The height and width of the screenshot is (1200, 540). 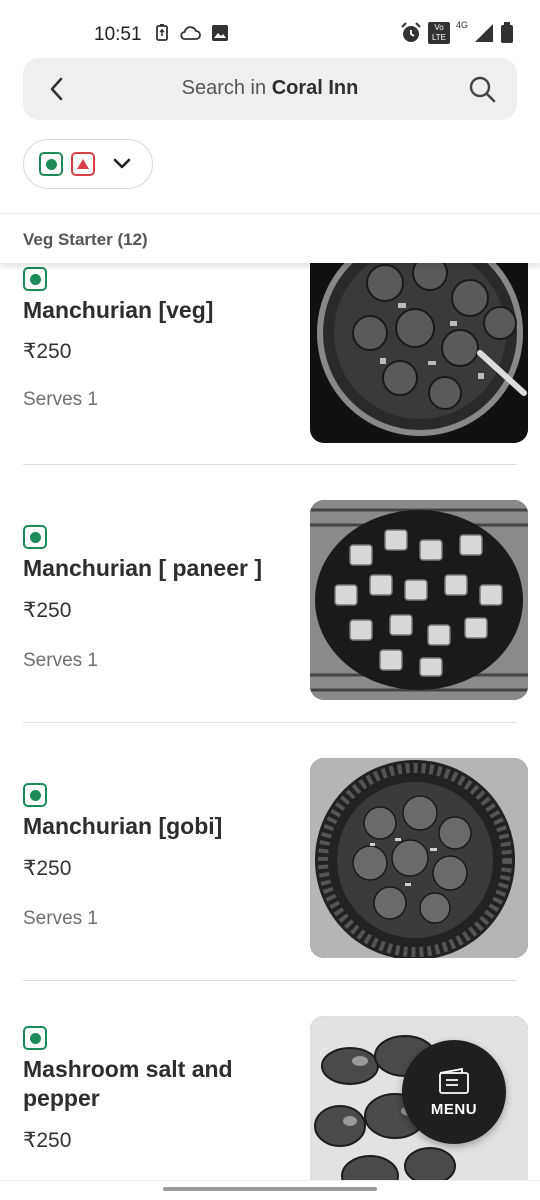 I want to click on network-type-label: 4G, so click(x=461, y=25).